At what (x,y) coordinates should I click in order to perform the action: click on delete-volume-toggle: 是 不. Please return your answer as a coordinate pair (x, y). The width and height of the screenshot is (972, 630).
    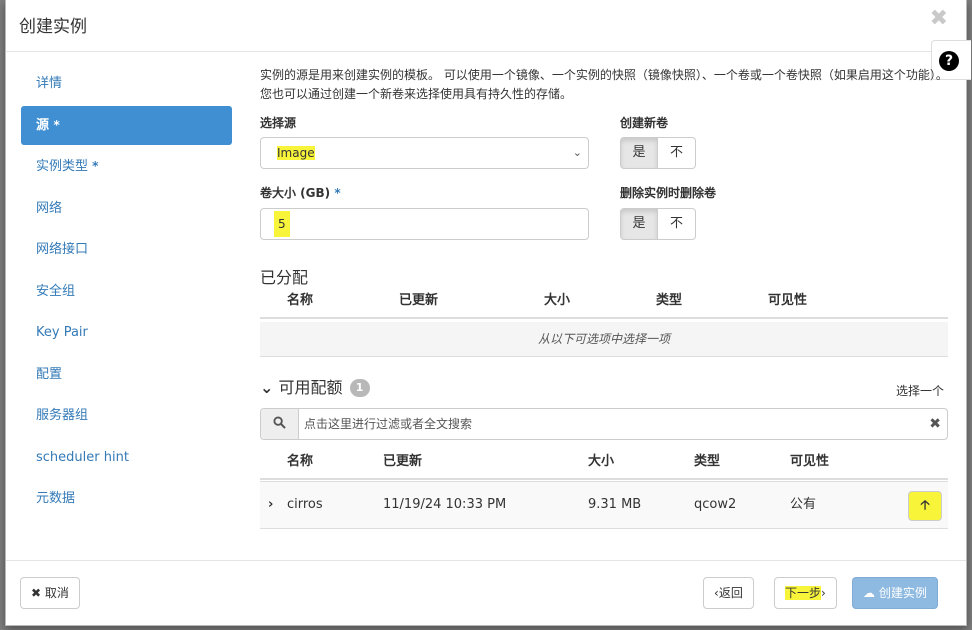
    Looking at the image, I should click on (658, 224).